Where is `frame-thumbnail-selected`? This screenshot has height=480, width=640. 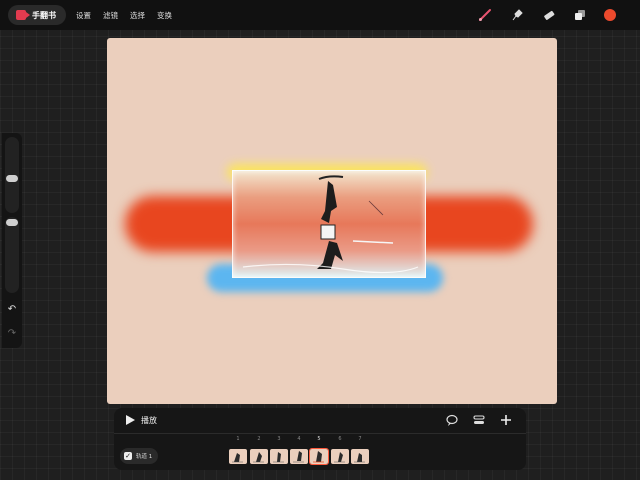
frame-thumbnail-selected is located at coordinates (319, 456).